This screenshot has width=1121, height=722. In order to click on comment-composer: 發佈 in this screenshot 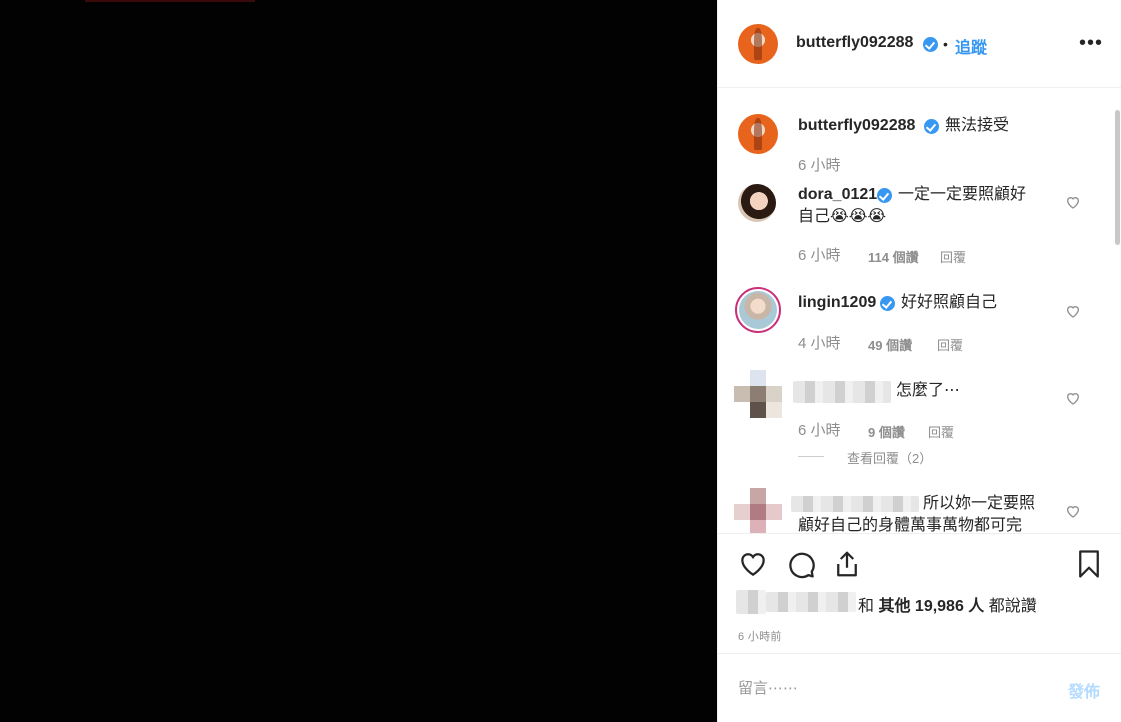, I will do `click(919, 687)`.